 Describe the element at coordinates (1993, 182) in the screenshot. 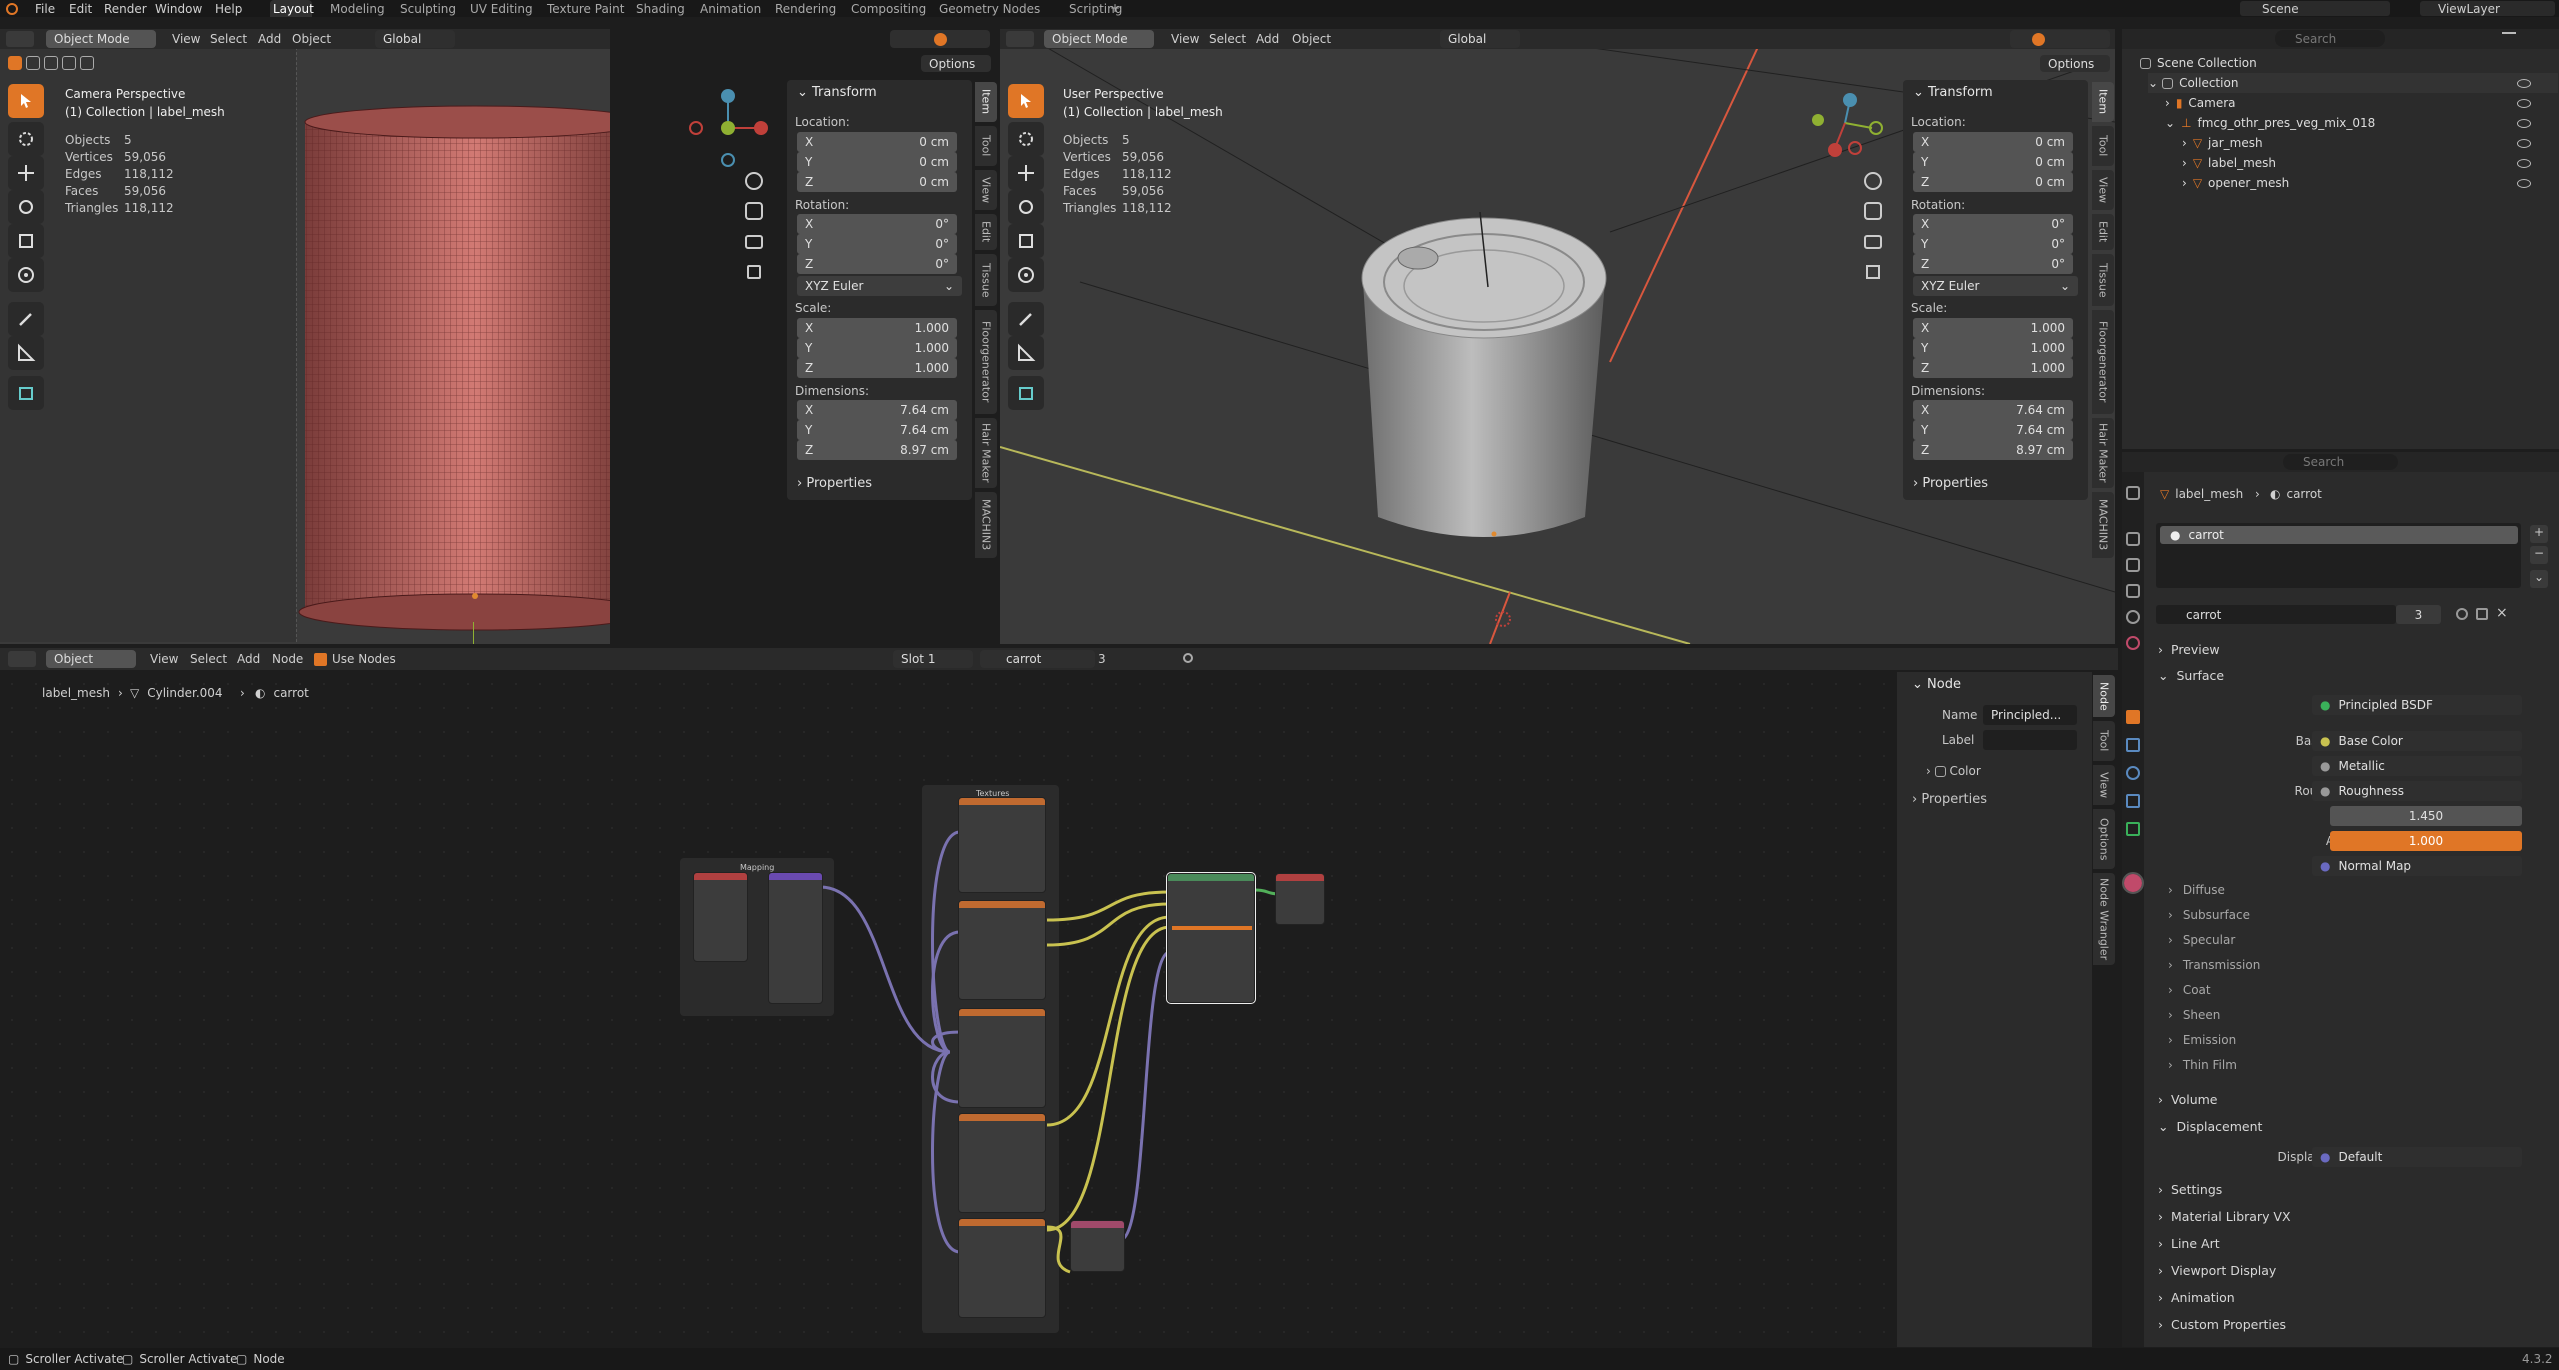

I see `location-z-field-right: Z 0 cm` at that location.